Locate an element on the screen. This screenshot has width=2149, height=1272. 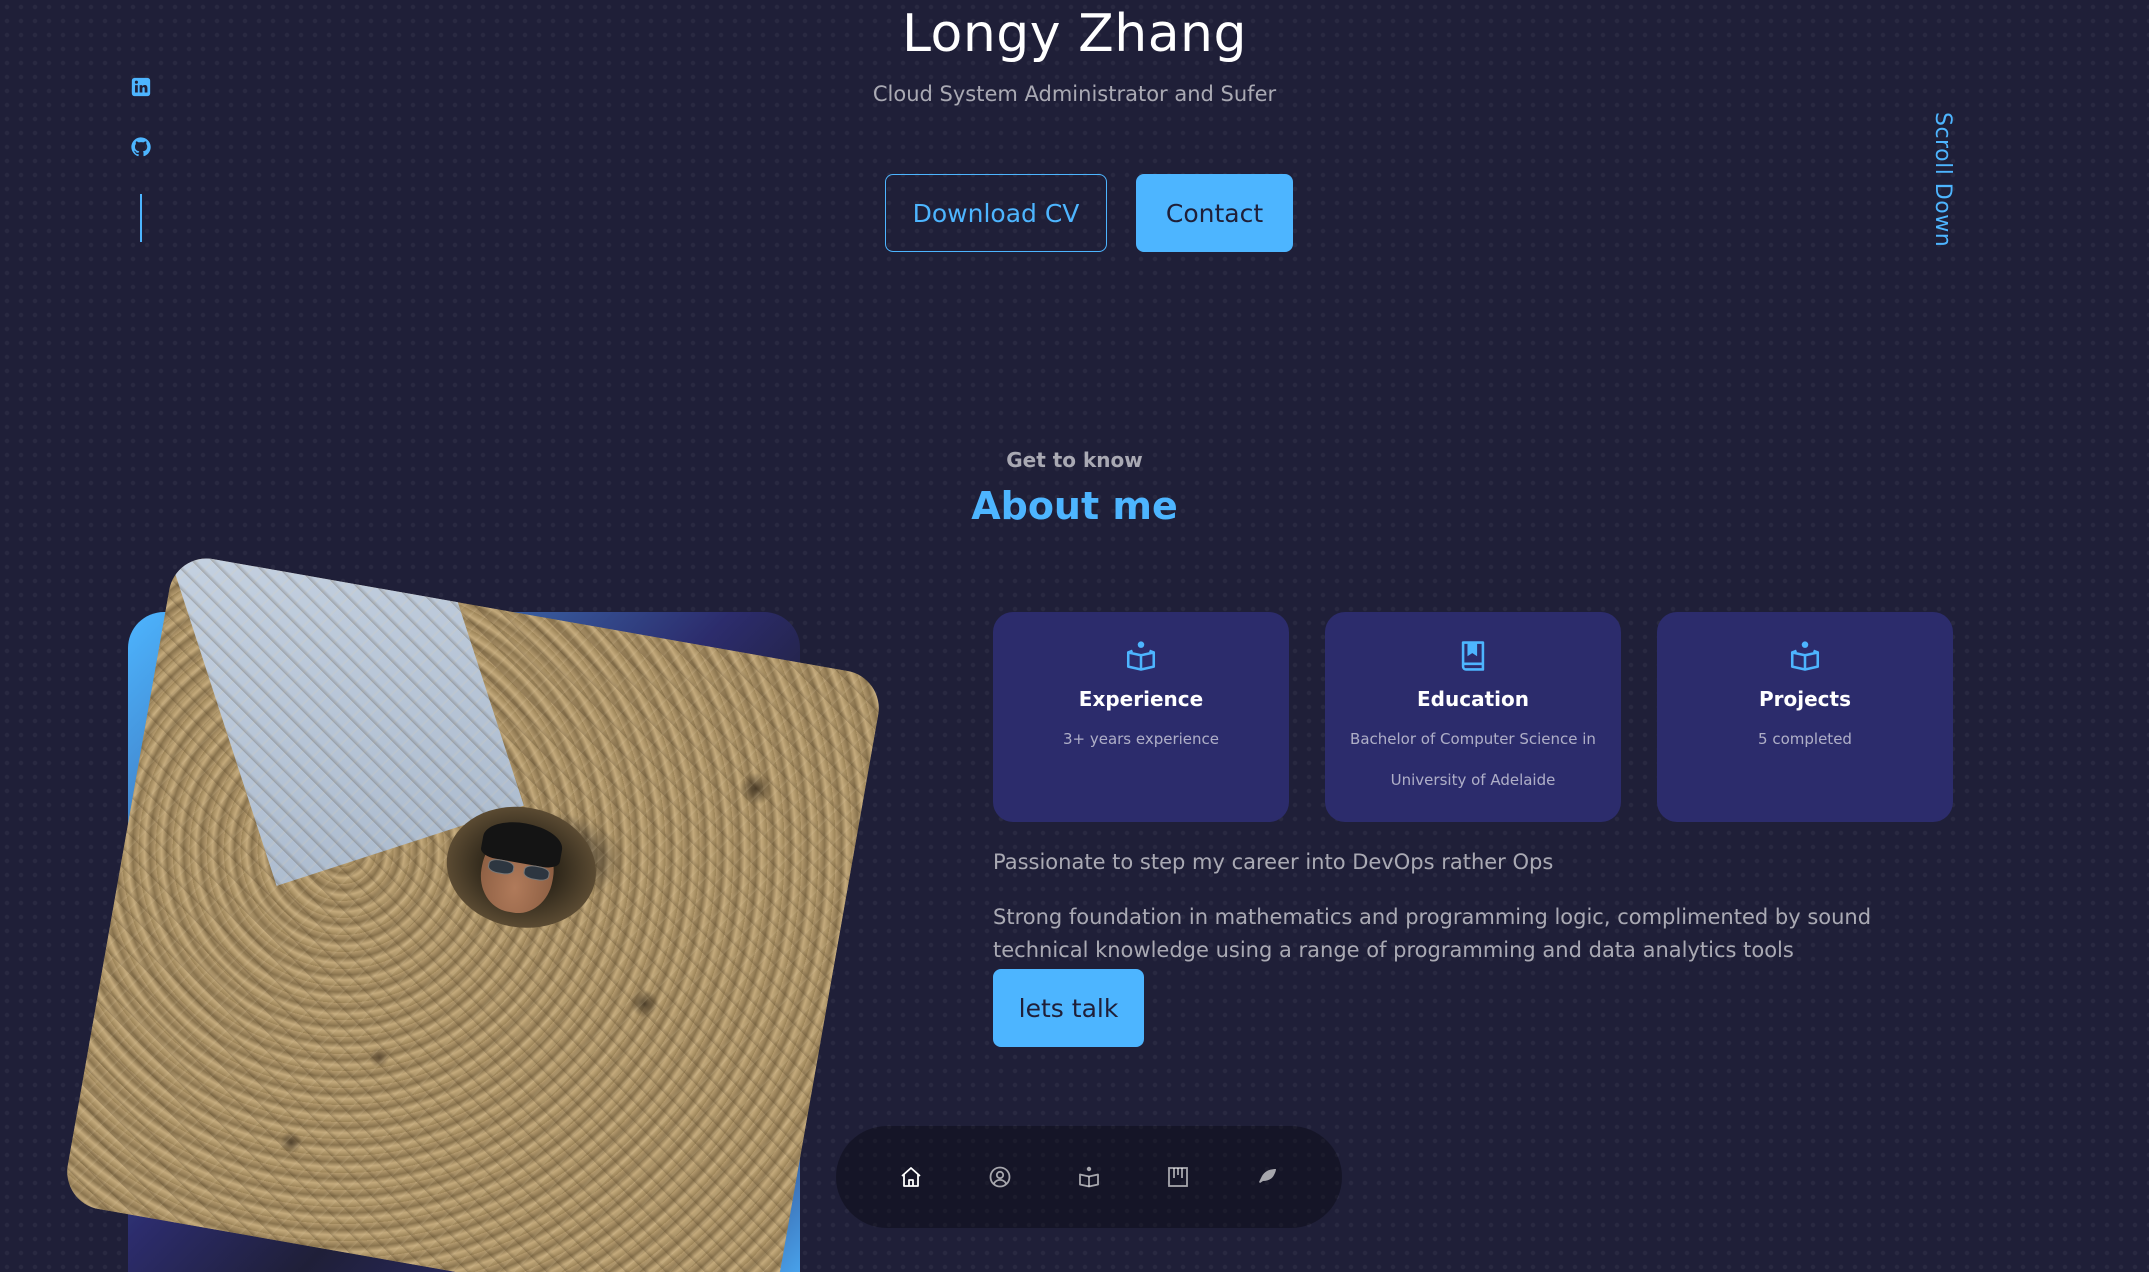
lets-talk-button: lets talk is located at coordinates (1068, 1008).